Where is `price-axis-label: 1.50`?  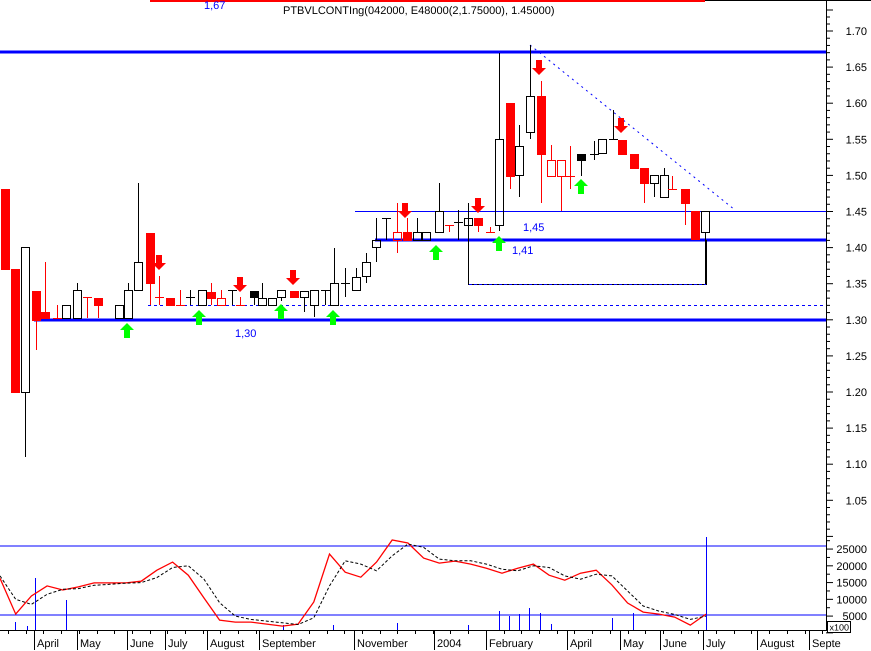 price-axis-label: 1.50 is located at coordinates (856, 176).